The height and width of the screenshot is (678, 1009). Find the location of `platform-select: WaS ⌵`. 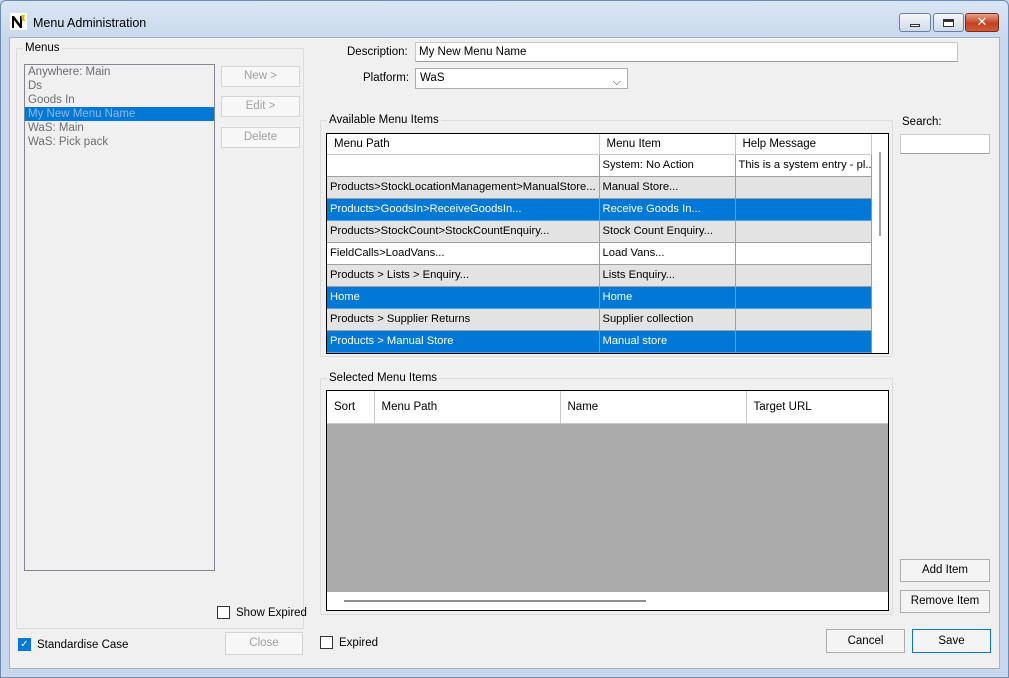

platform-select: WaS ⌵ is located at coordinates (521, 78).